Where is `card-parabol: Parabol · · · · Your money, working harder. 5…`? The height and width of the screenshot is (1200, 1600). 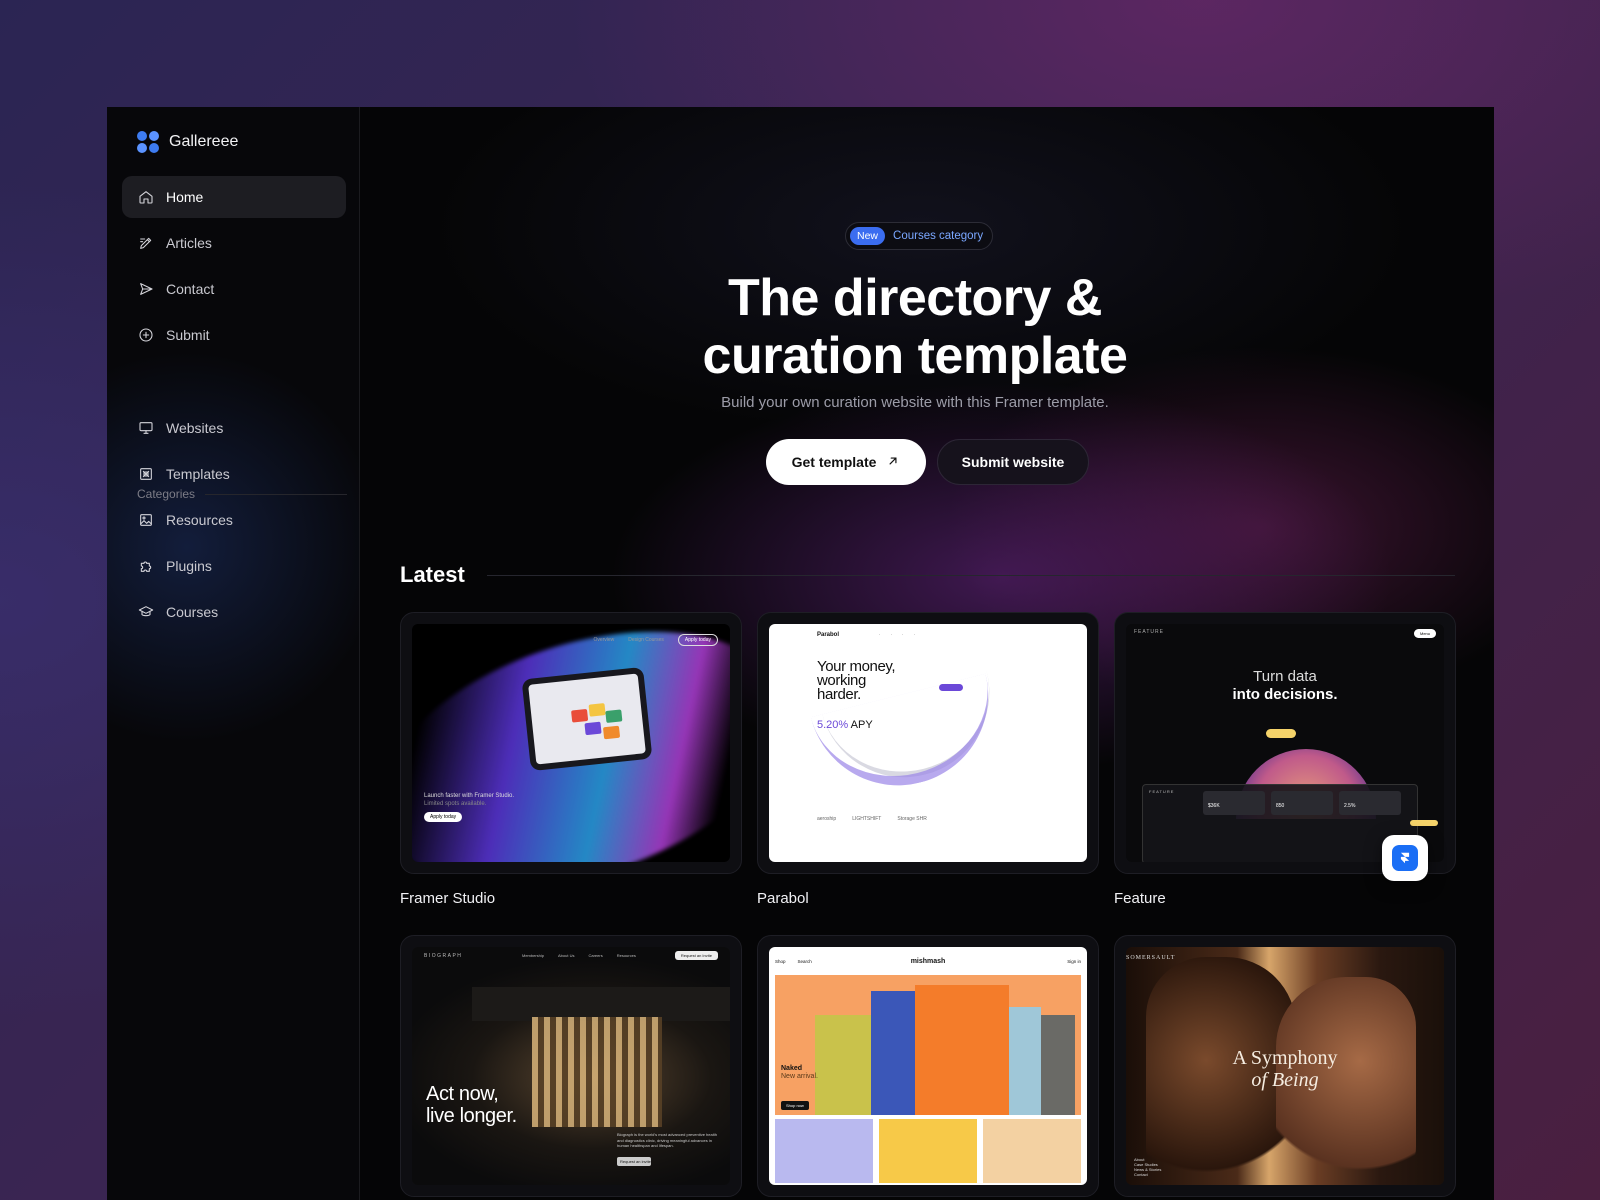
card-parabol: Parabol · · · · Your money, working harder. 5… is located at coordinates (928, 759).